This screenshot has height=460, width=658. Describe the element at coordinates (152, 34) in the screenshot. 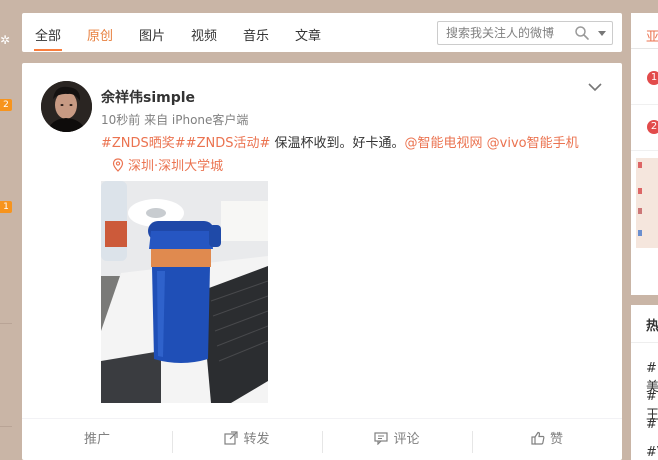

I see `tab-pictures: 图片` at that location.